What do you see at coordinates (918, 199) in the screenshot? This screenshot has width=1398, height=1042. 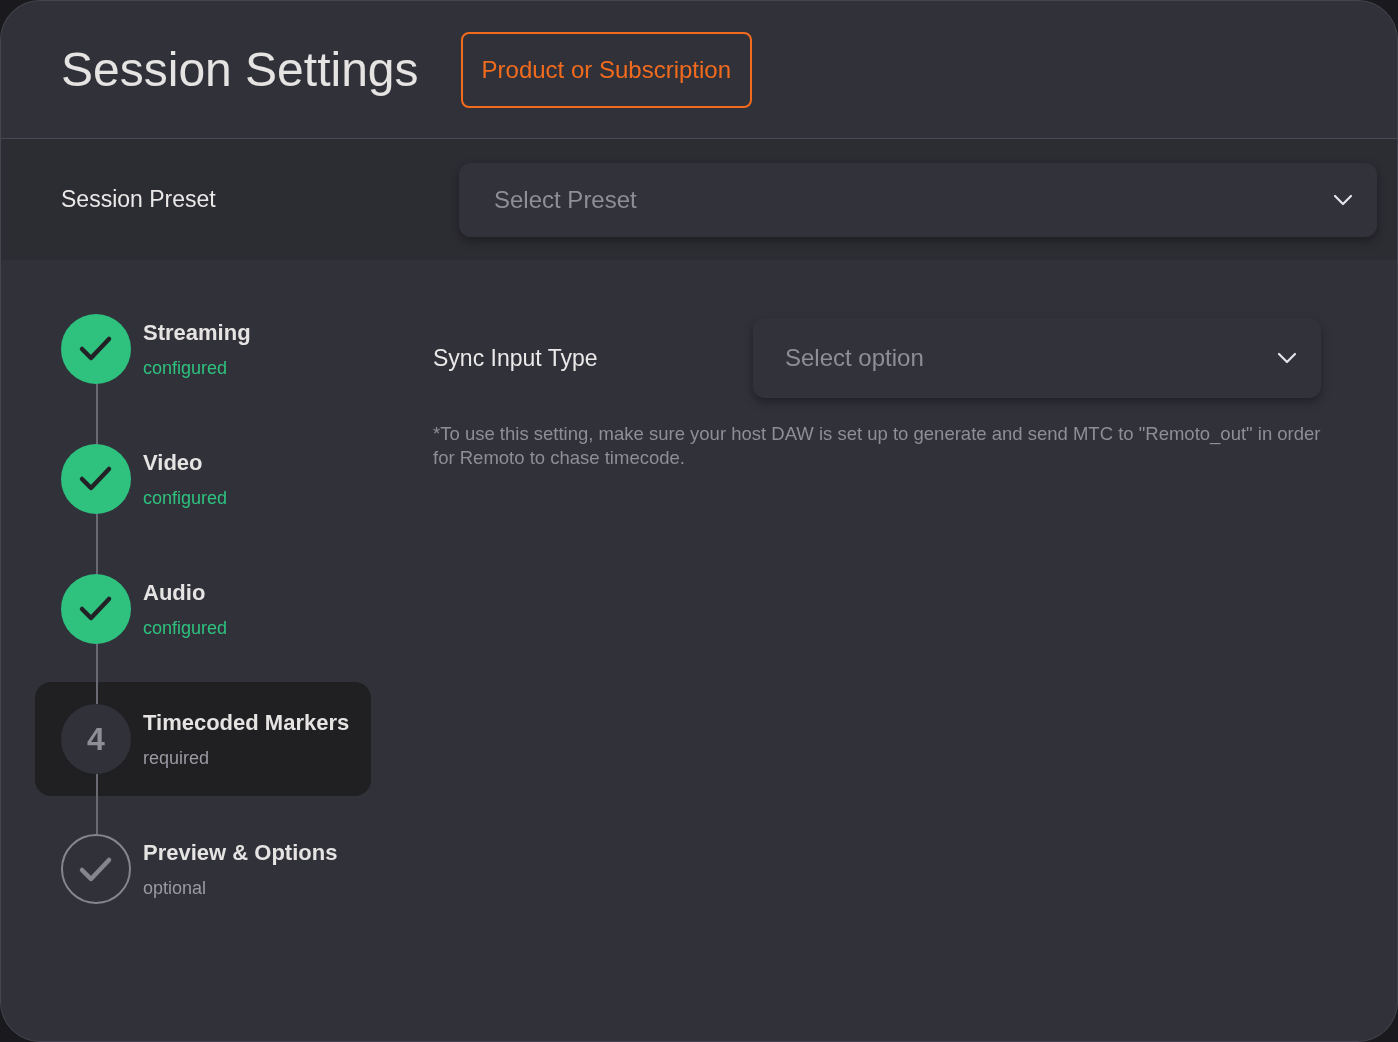 I see `preset-dropdown: Select Preset` at bounding box center [918, 199].